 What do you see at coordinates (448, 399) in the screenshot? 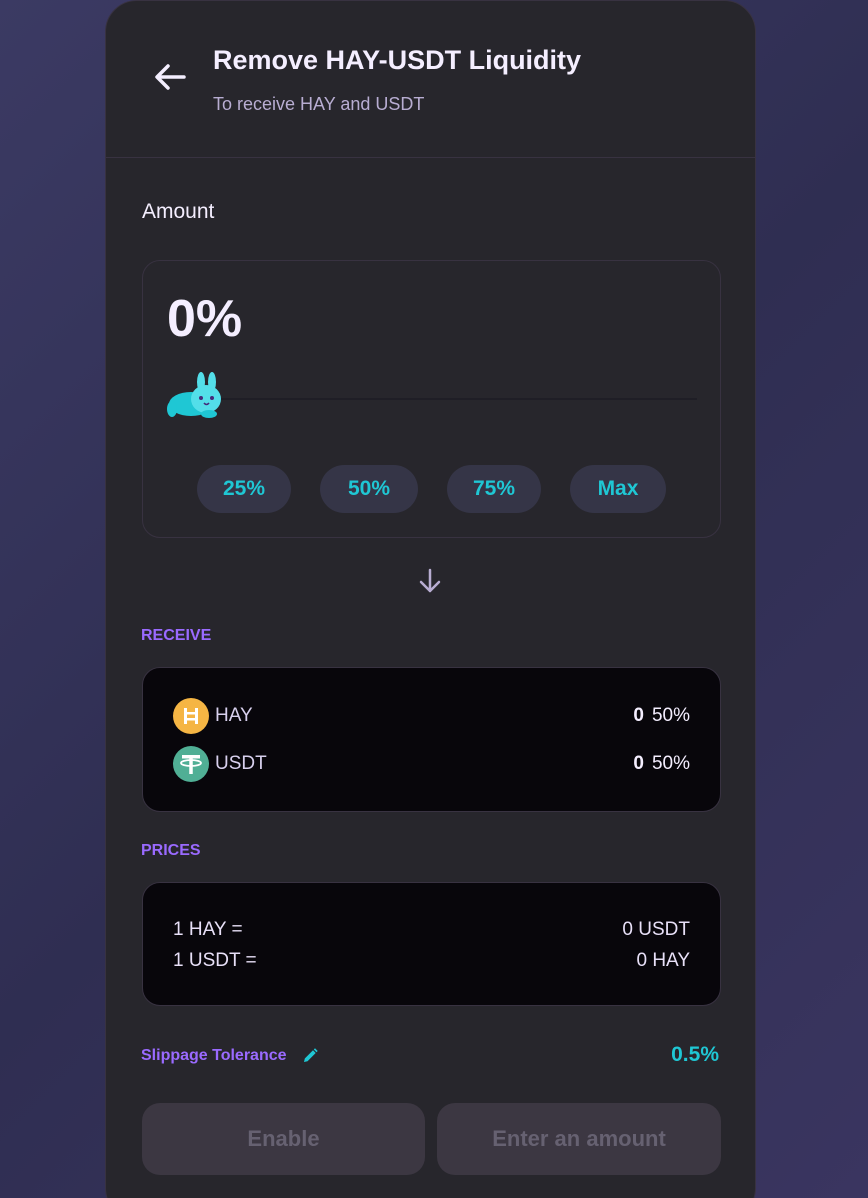
I see `slider-track` at bounding box center [448, 399].